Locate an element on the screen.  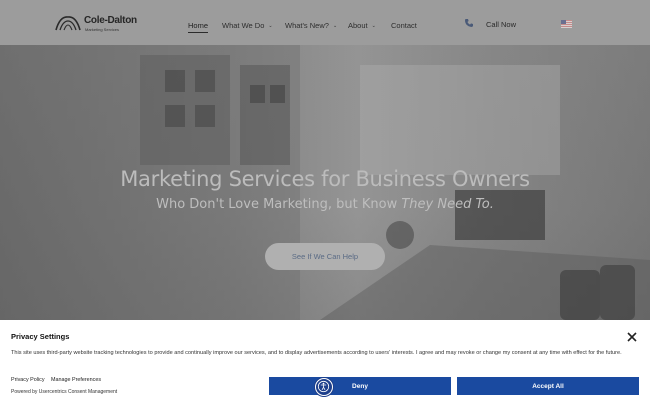
hero-title: Marketing Services for Business Owners is located at coordinates (325, 179).